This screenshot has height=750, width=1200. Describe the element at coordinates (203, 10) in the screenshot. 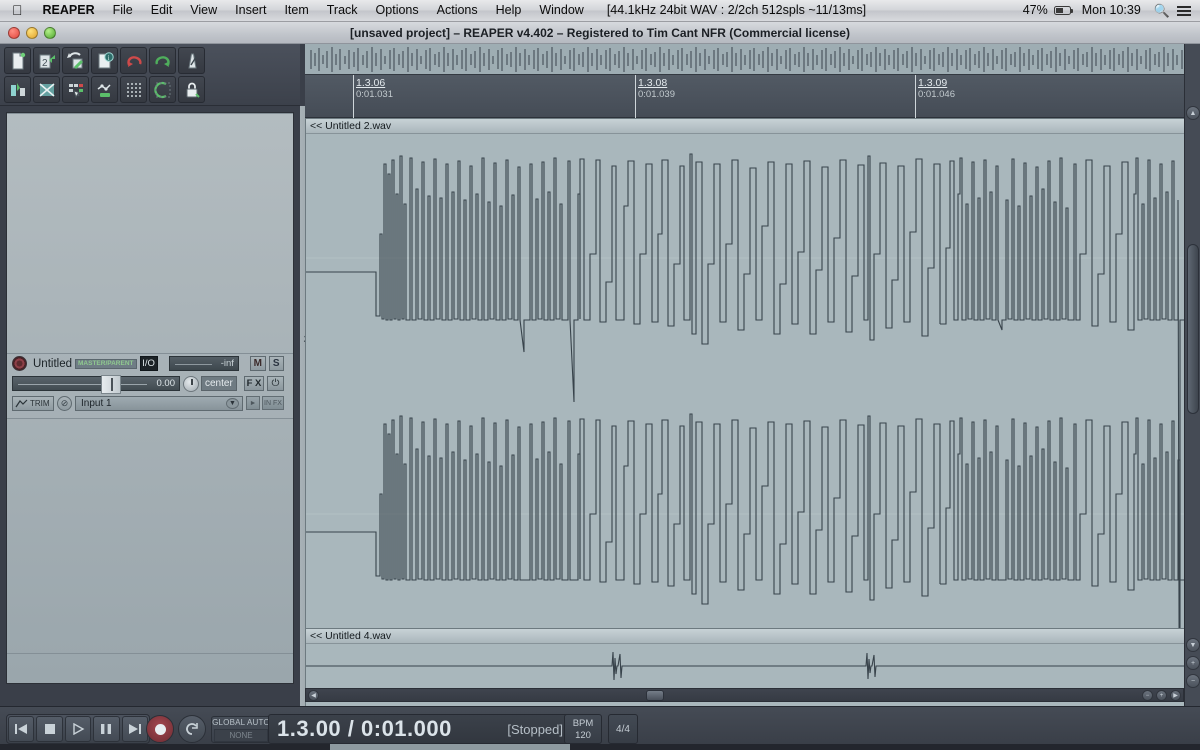

I see `menu-view: View` at that location.